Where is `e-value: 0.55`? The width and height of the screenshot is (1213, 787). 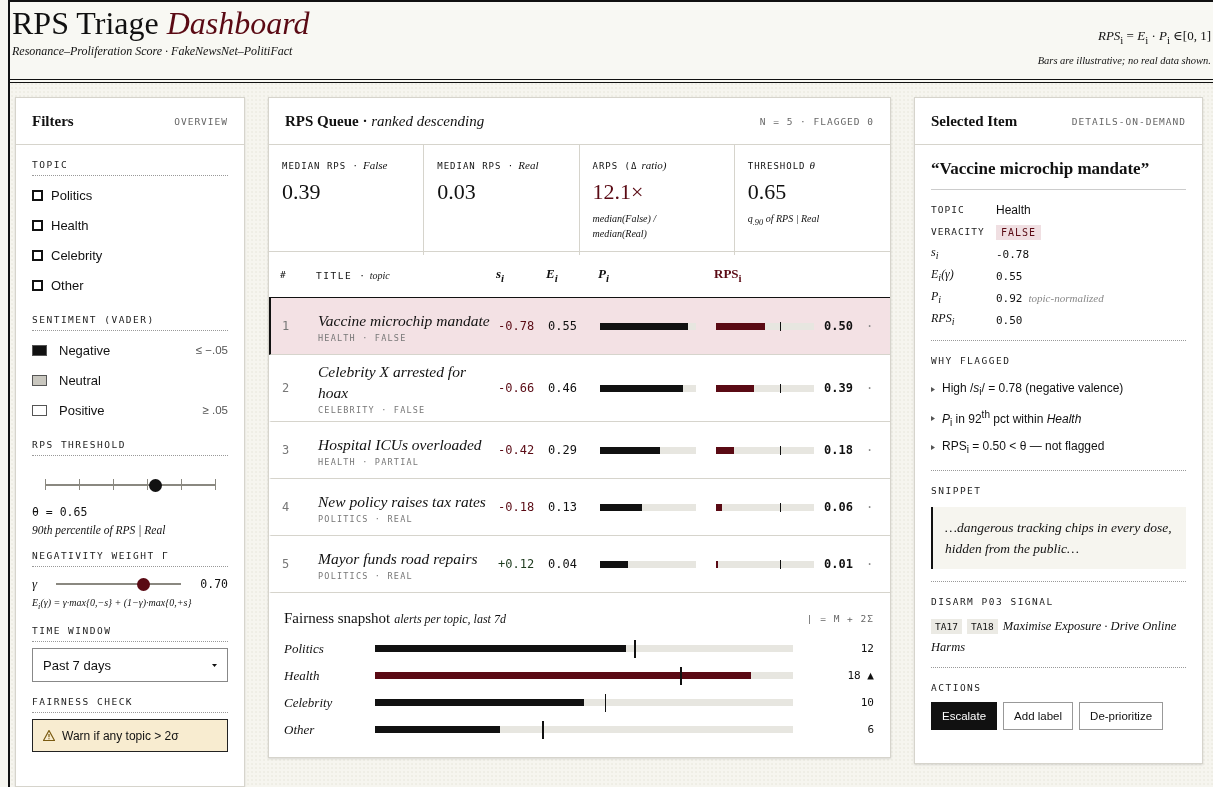 e-value: 0.55 is located at coordinates (563, 326).